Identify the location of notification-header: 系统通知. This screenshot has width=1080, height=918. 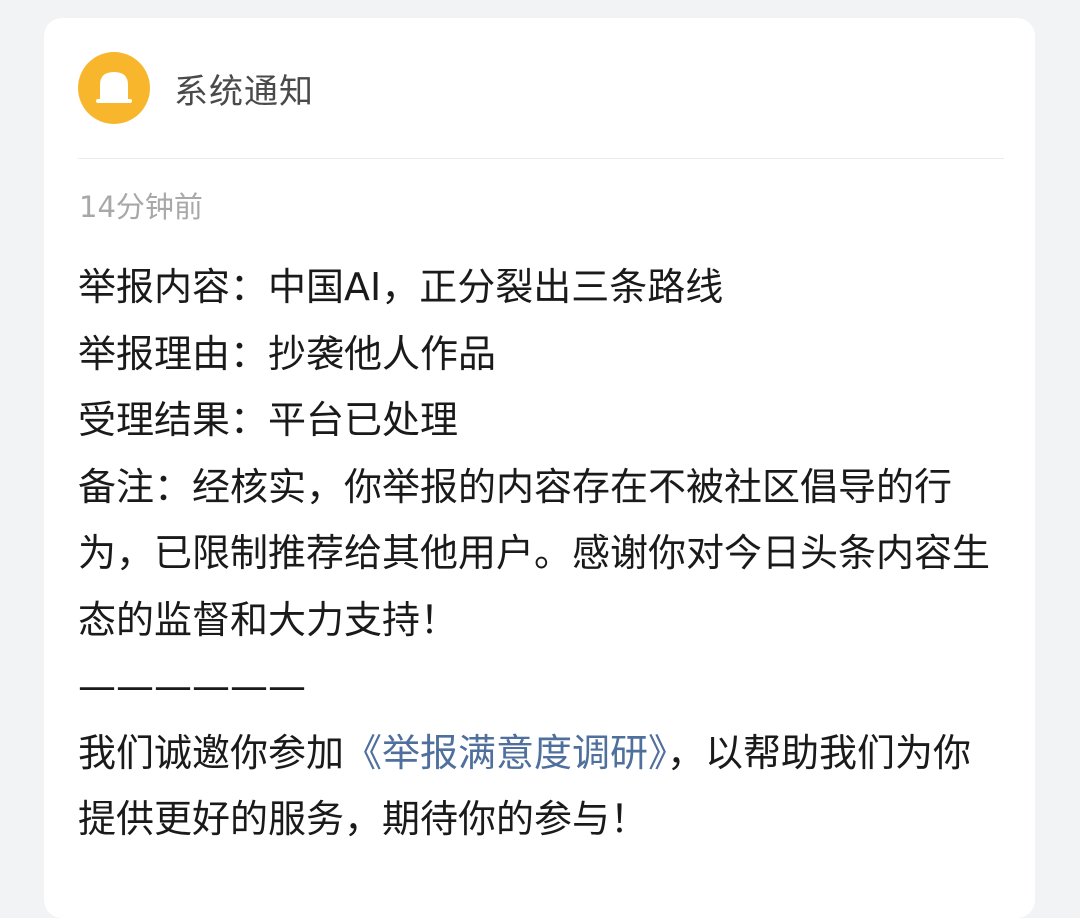
(196, 88).